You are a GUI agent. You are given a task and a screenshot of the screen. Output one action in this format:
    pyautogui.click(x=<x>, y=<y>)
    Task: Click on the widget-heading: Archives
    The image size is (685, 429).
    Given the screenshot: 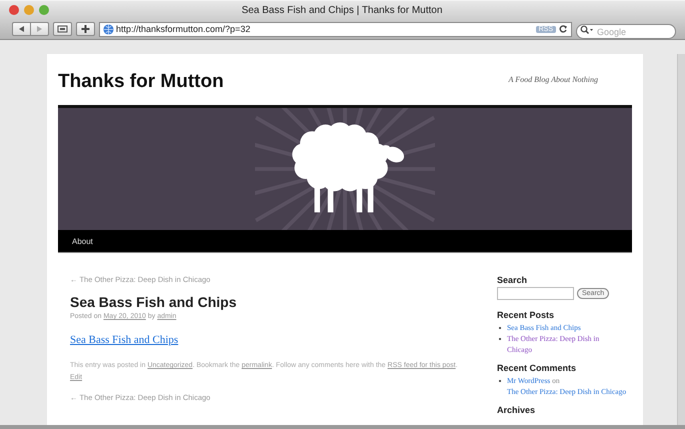 What is the action you would take?
    pyautogui.click(x=516, y=410)
    